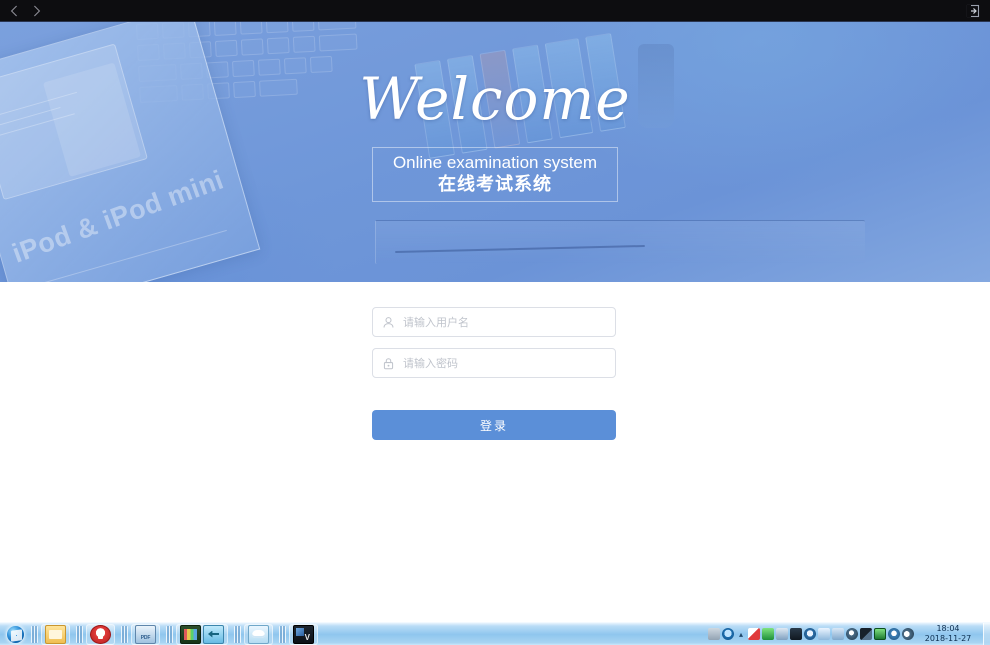 The width and height of the screenshot is (990, 645). Describe the element at coordinates (145, 637) in the screenshot. I see `pdf-label: PDF` at that location.